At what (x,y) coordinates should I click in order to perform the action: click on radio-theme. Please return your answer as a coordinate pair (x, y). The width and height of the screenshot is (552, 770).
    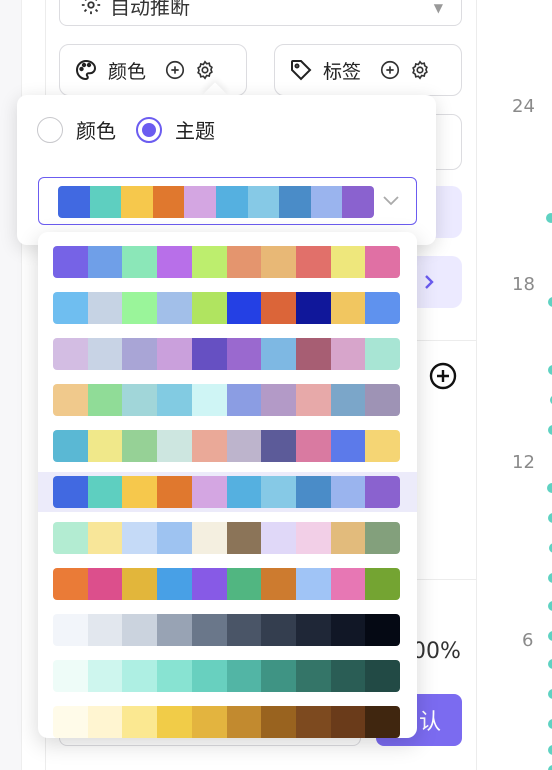
    Looking at the image, I should click on (149, 129).